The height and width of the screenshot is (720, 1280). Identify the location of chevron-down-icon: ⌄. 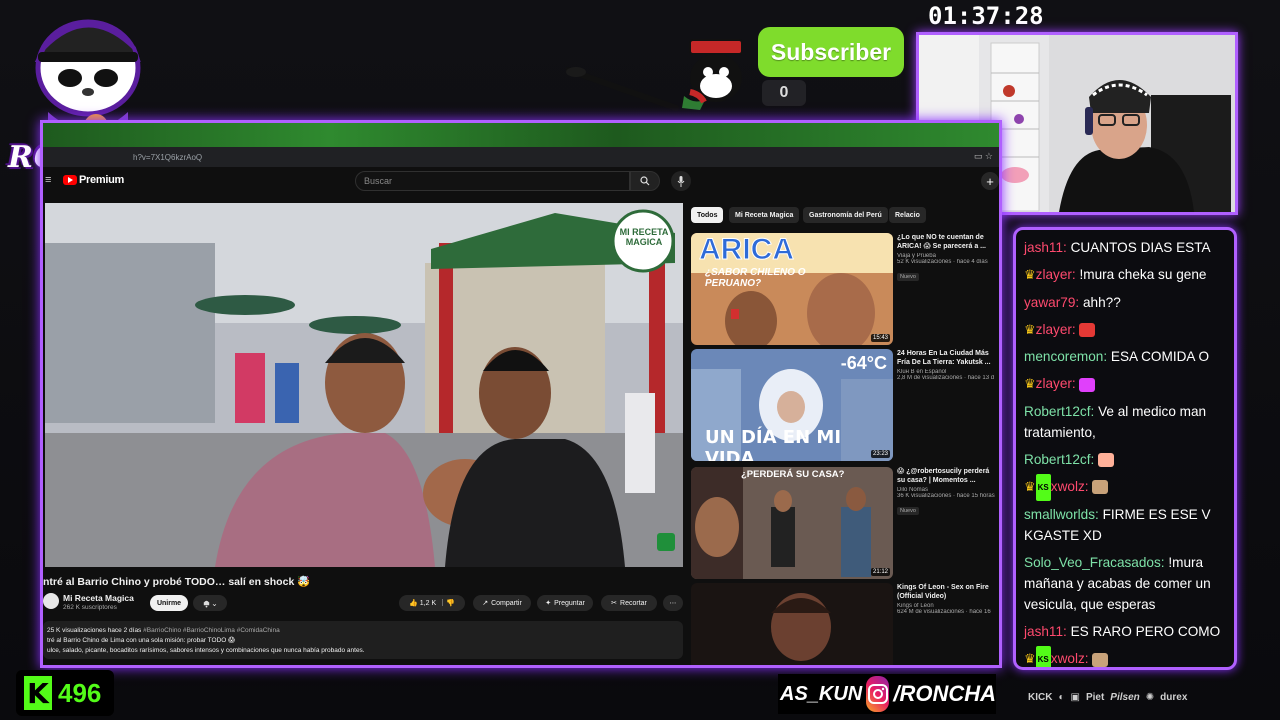
(214, 603).